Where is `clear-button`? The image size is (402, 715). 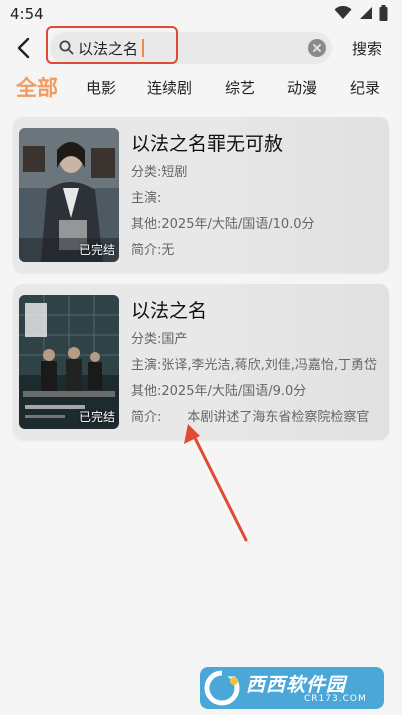 clear-button is located at coordinates (317, 48).